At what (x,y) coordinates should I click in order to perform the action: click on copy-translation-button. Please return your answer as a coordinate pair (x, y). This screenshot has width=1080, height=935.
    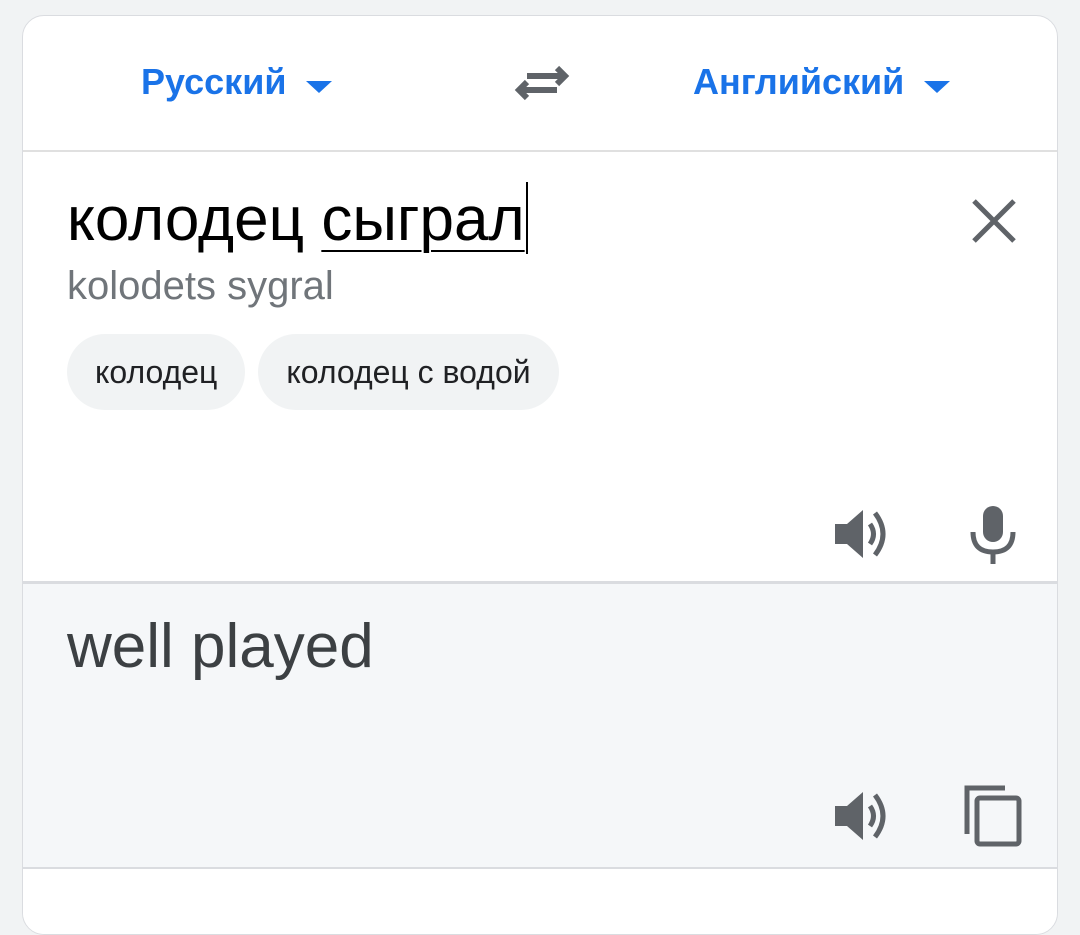
    Looking at the image, I should click on (993, 814).